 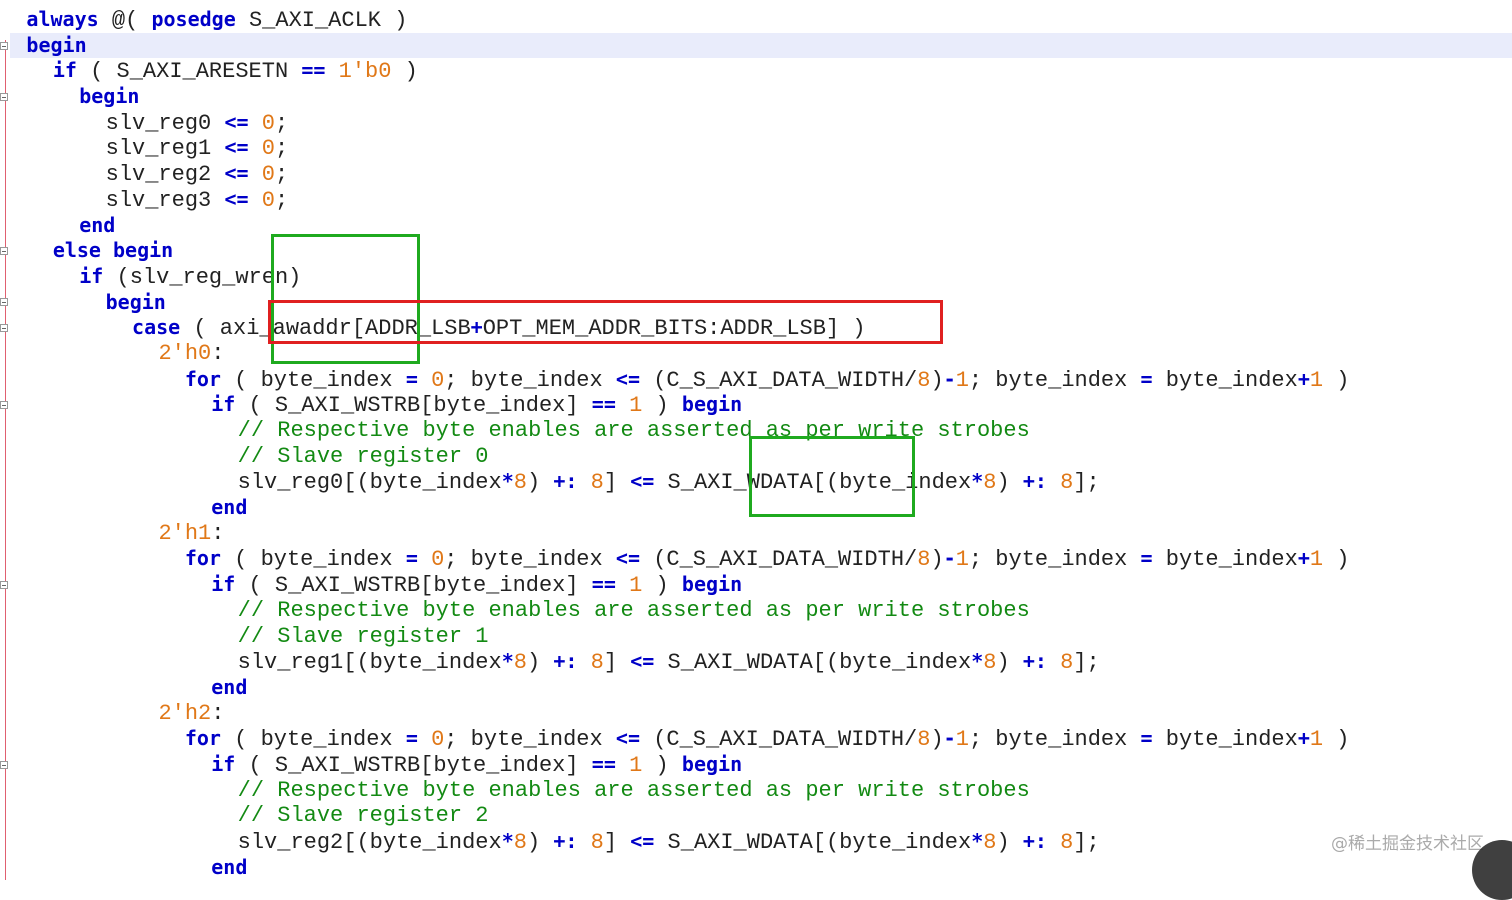 I want to click on code-line: 2'h0:, so click(x=674, y=354).